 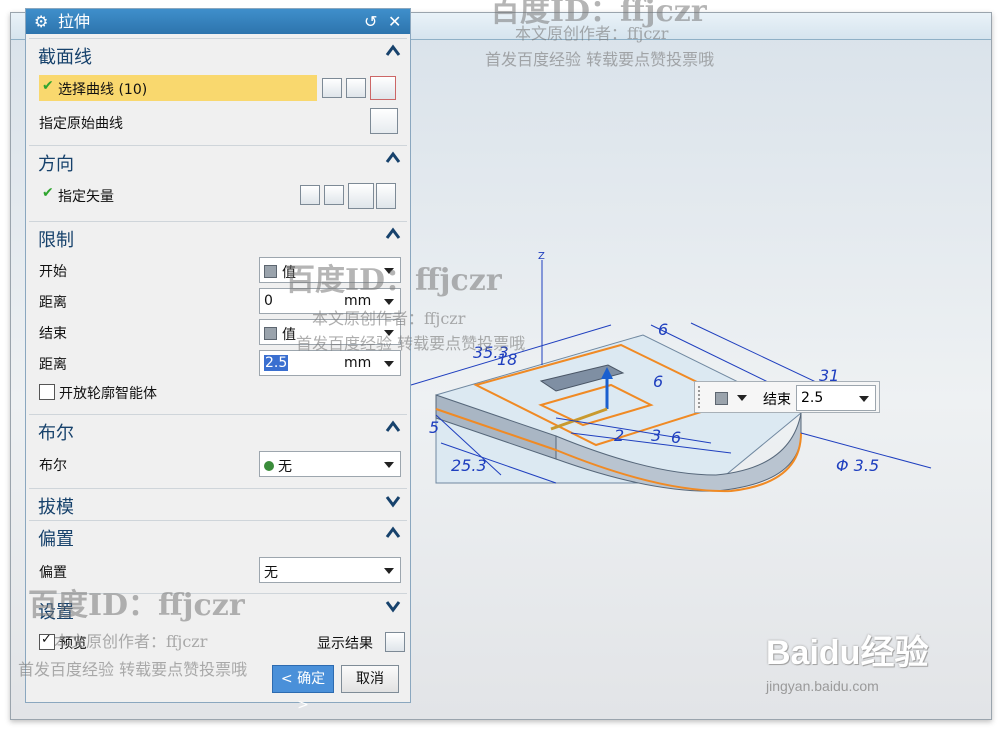 What do you see at coordinates (434, 427) in the screenshot?
I see `dim-5: 5` at bounding box center [434, 427].